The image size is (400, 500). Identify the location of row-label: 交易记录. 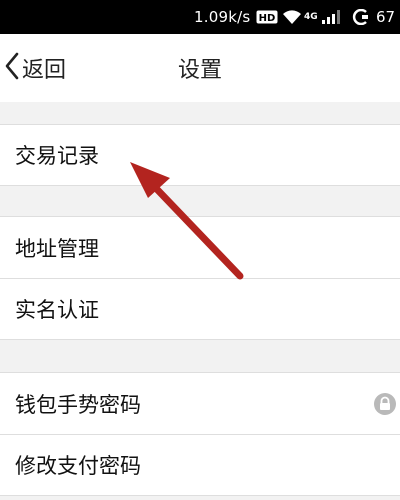
(57, 156).